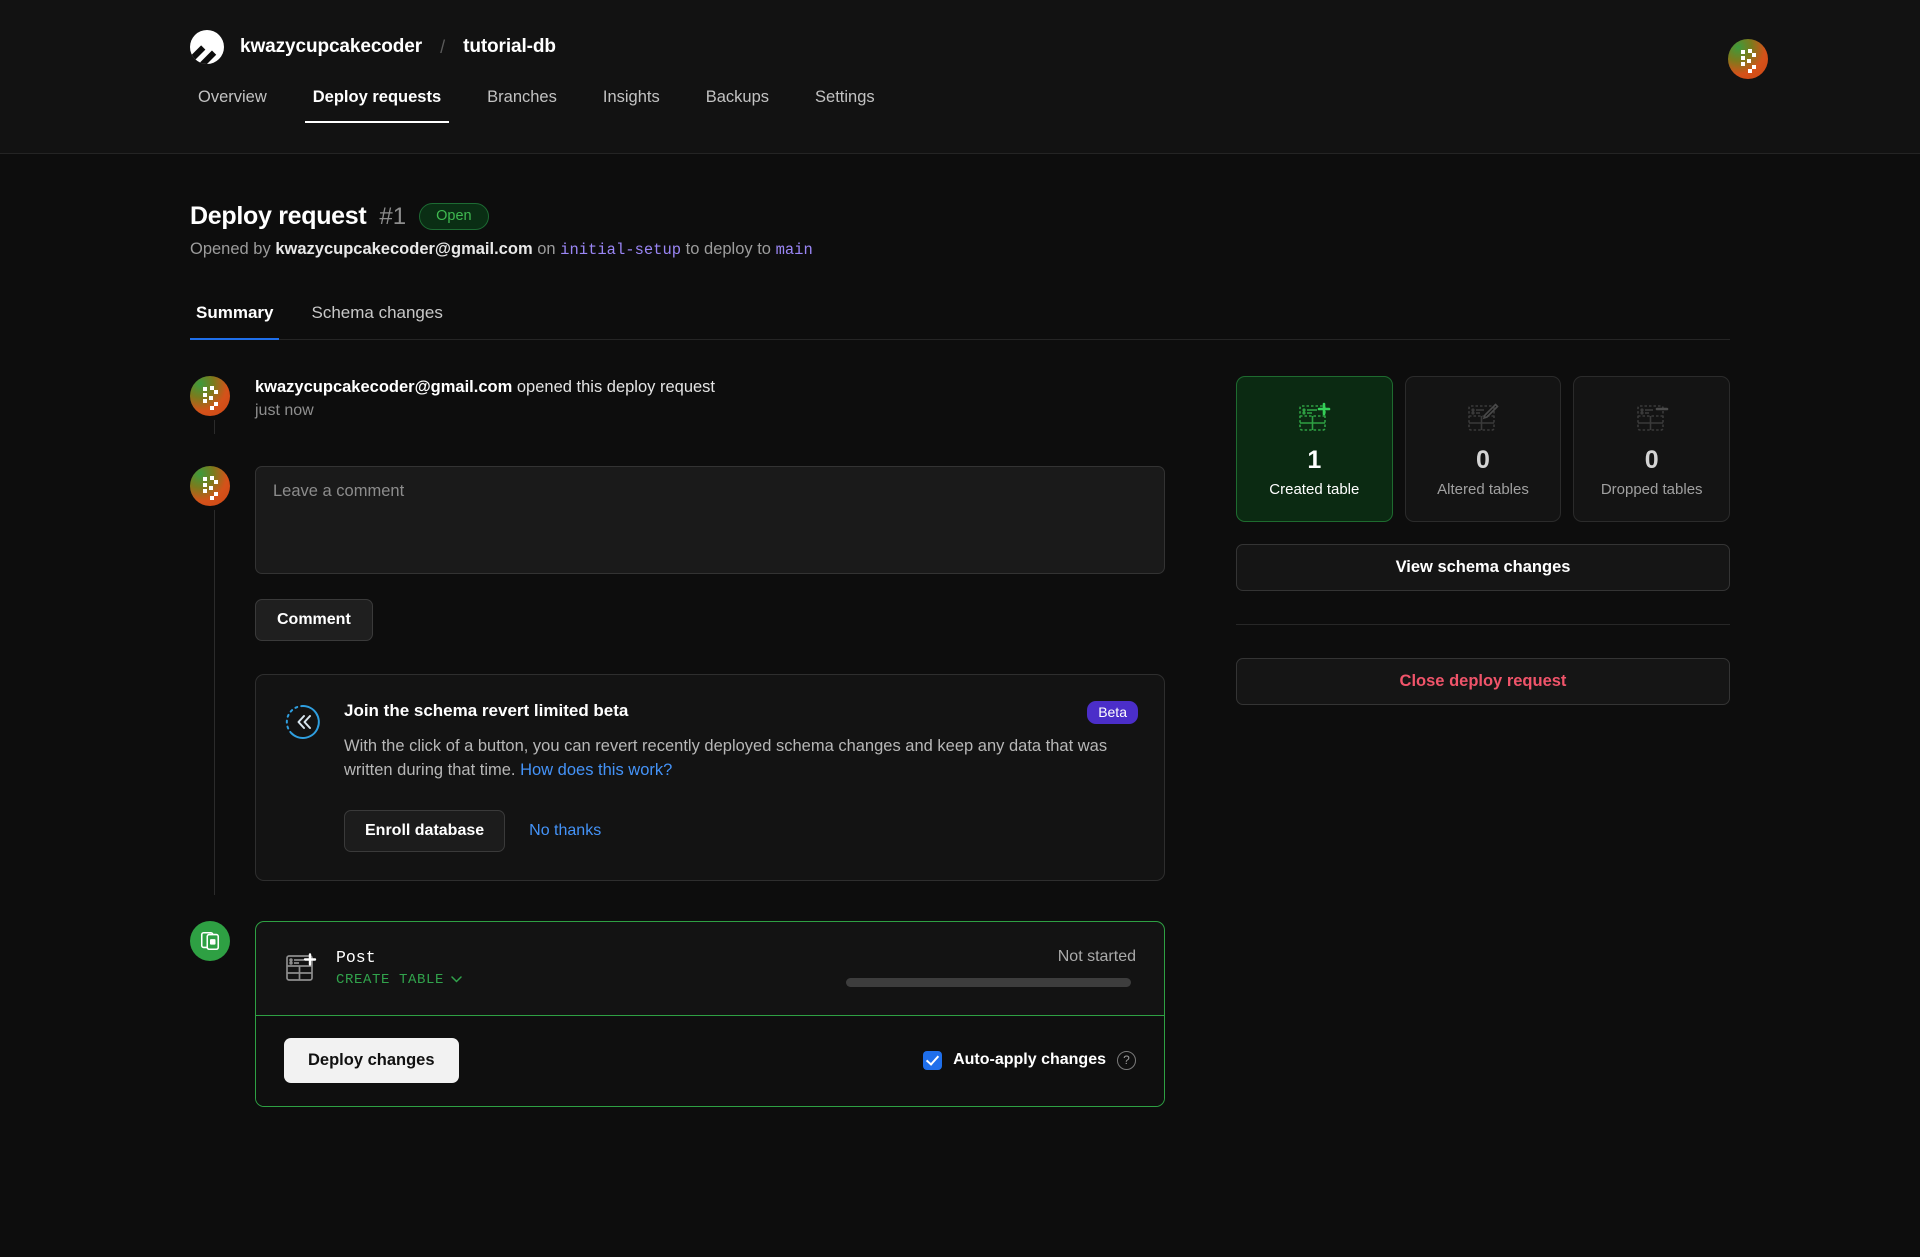 The image size is (1920, 1257). What do you see at coordinates (371, 1060) in the screenshot?
I see `deploy-changes-button: Deploy changes` at bounding box center [371, 1060].